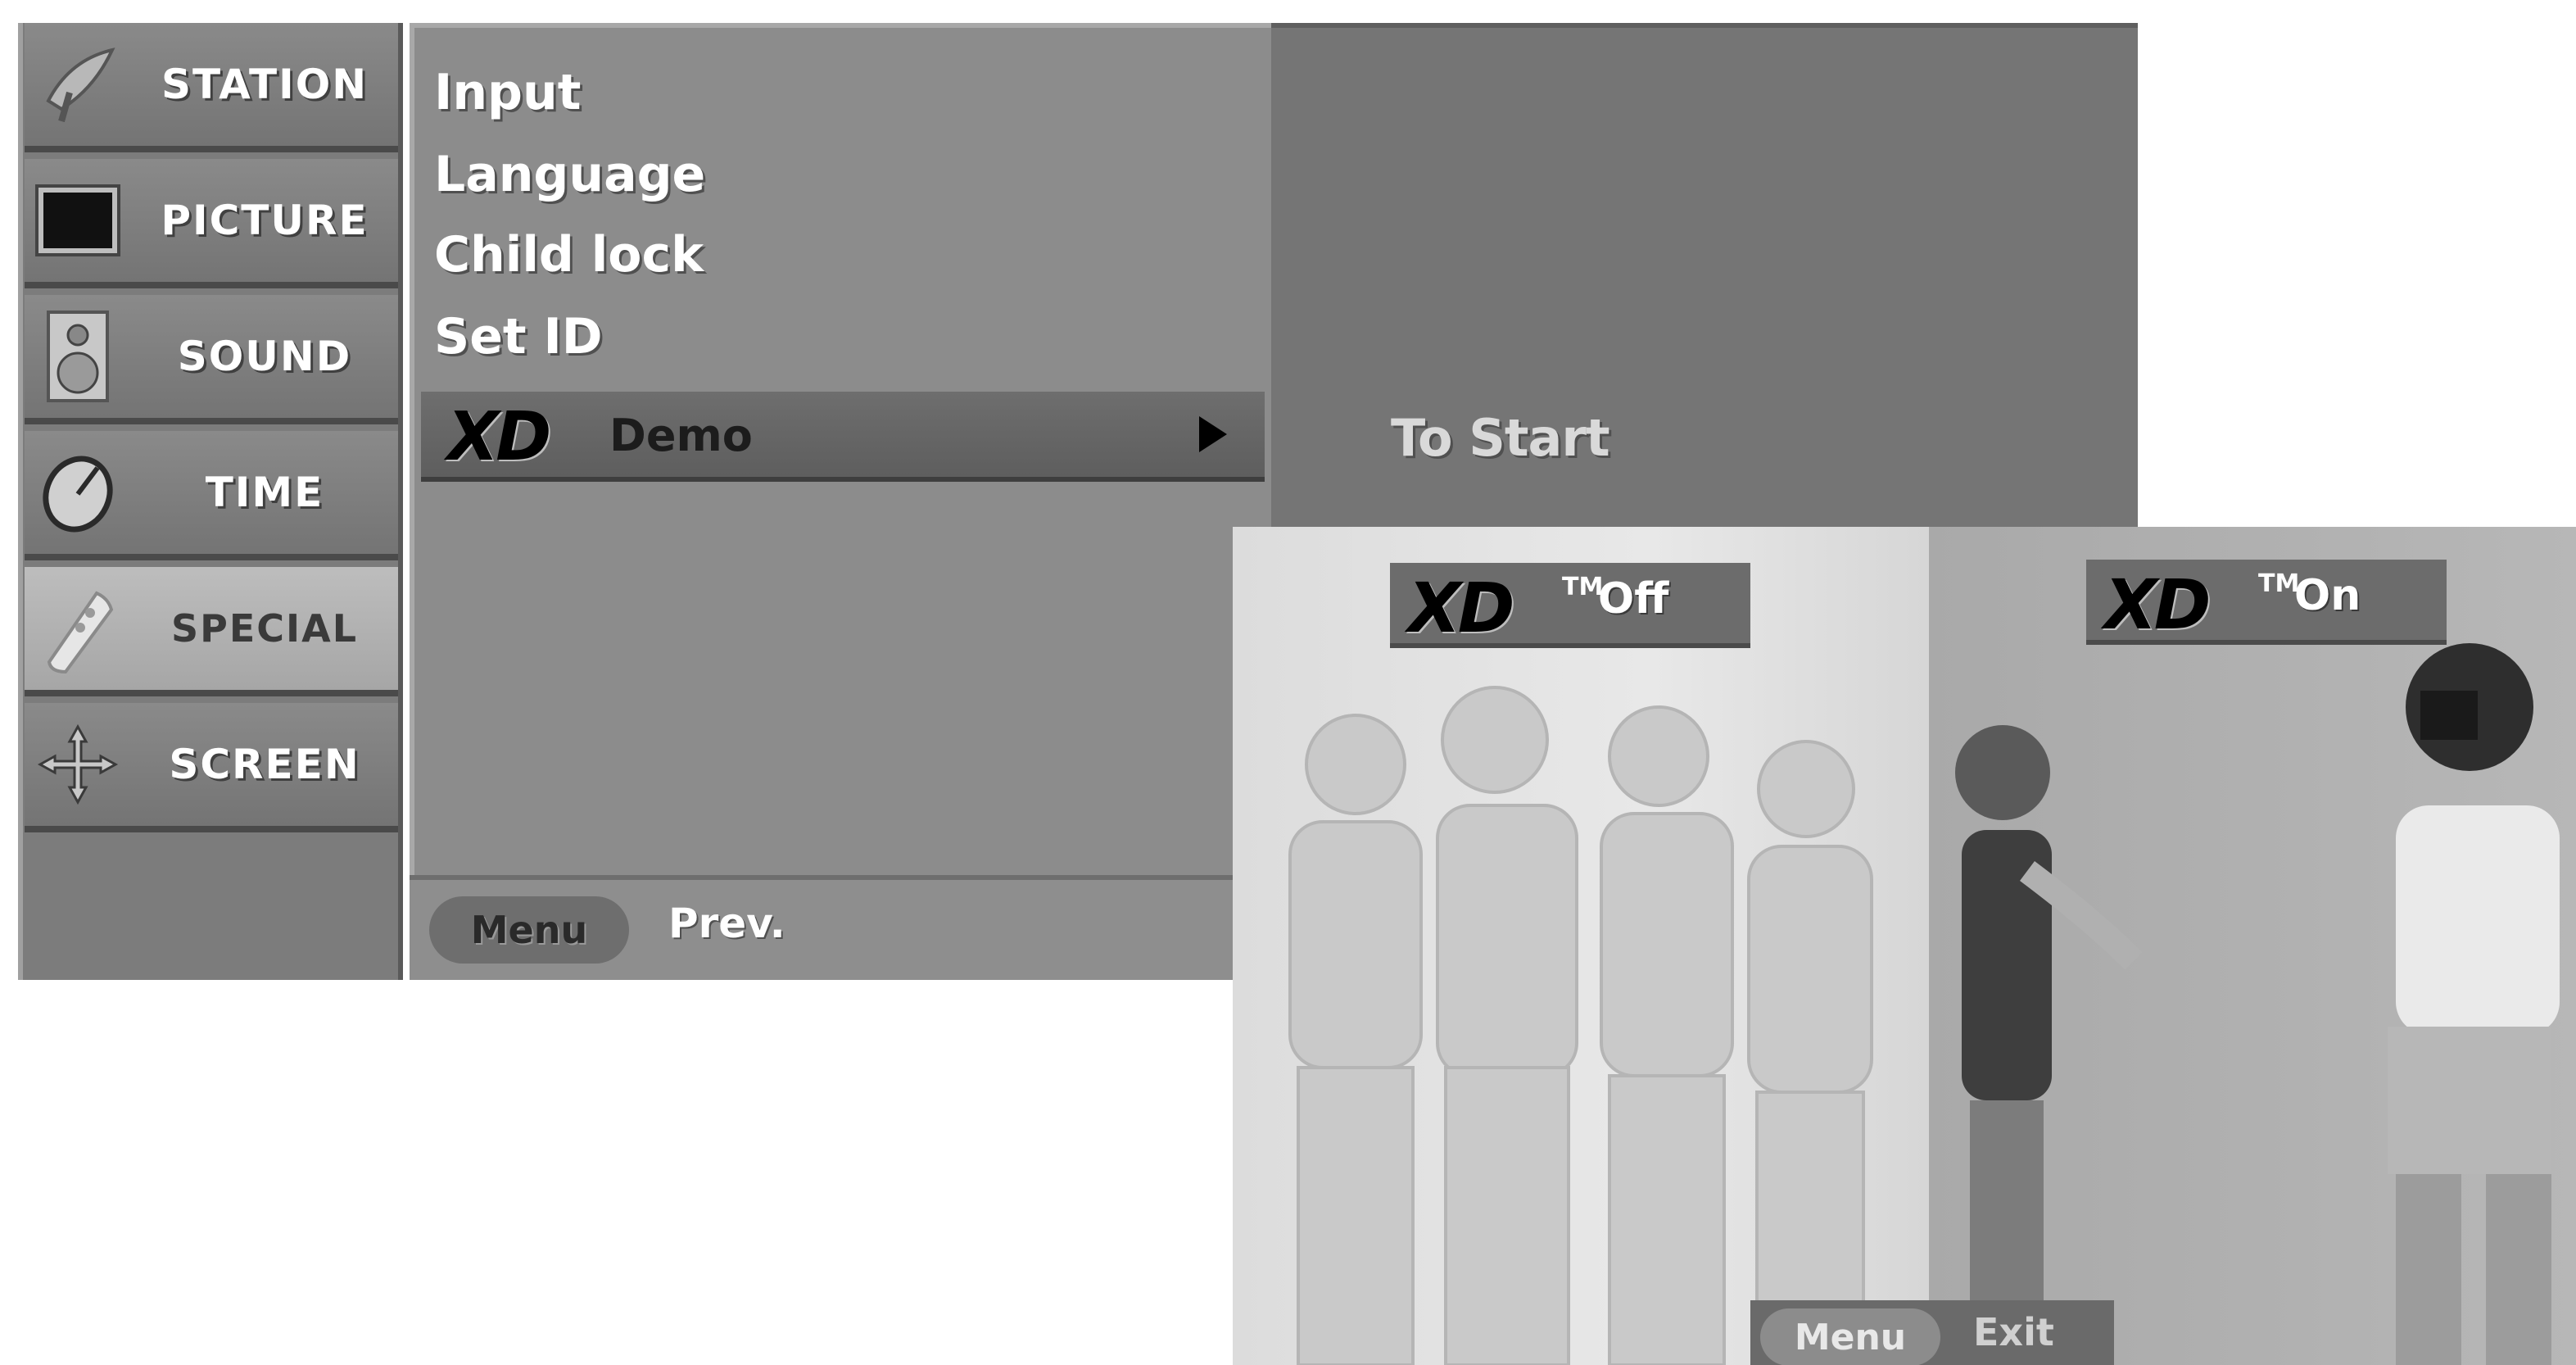 The height and width of the screenshot is (1365, 2576). What do you see at coordinates (78, 493) in the screenshot?
I see `clock-icon` at bounding box center [78, 493].